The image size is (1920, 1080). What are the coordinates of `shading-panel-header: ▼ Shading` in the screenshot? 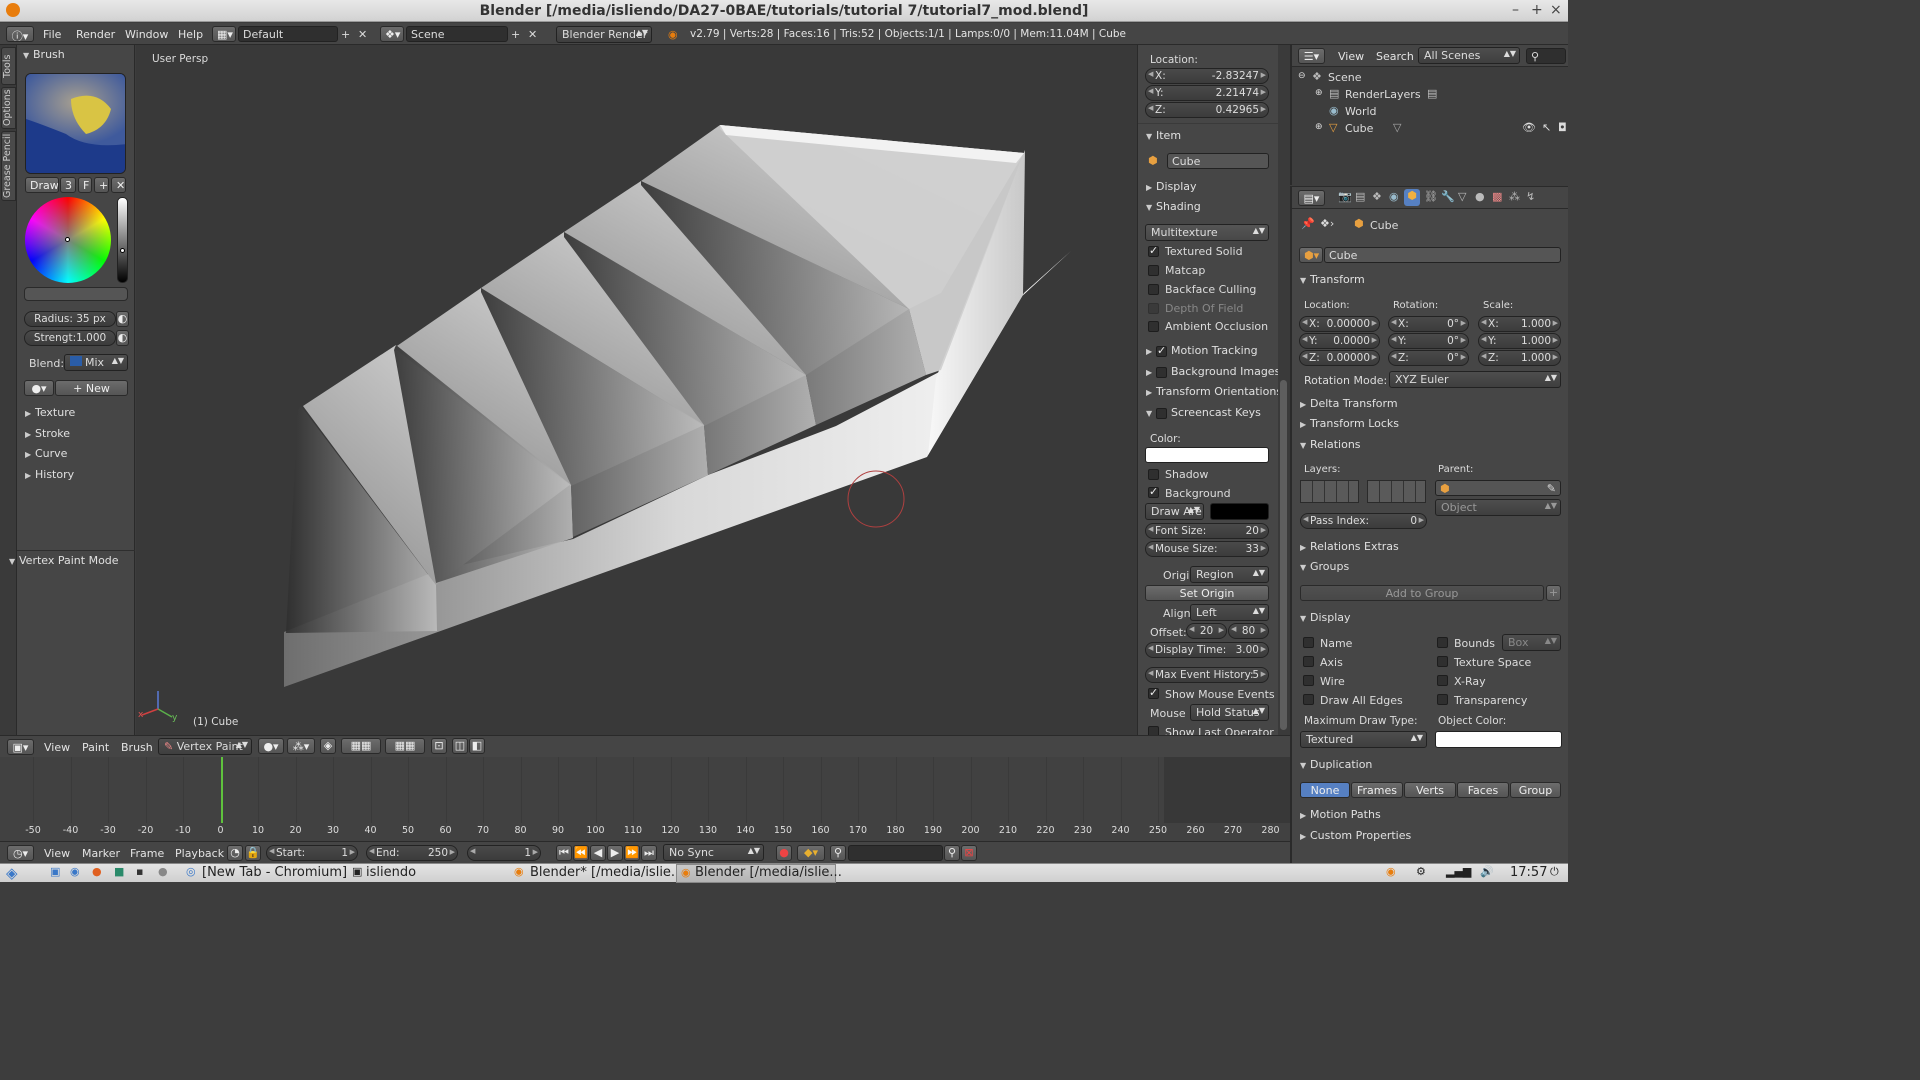 It's located at (1173, 206).